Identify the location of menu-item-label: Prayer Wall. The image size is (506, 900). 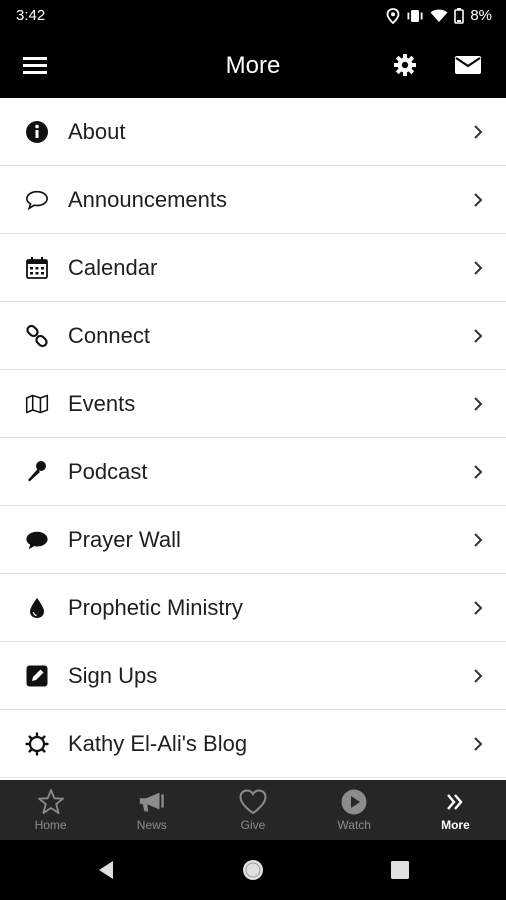
(124, 539).